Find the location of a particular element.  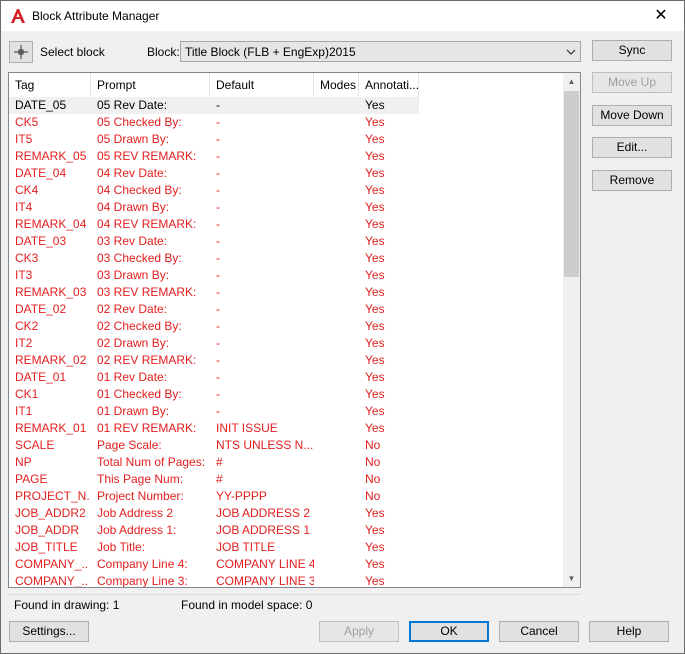

cell-tag: IT5 is located at coordinates (24, 139).